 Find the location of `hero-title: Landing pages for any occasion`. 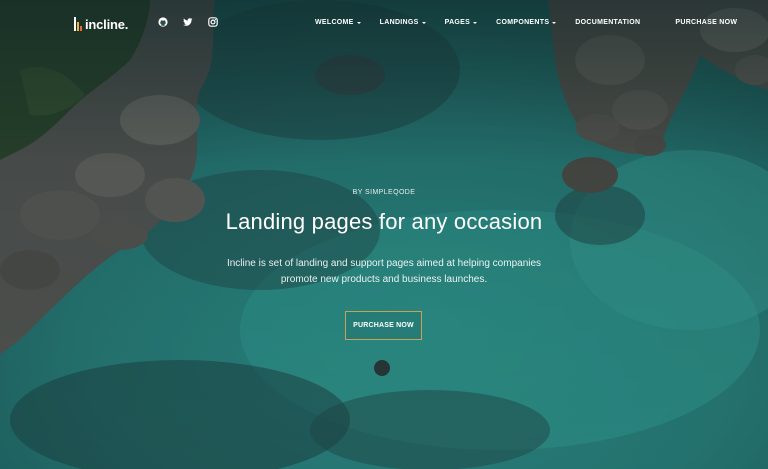

hero-title: Landing pages for any occasion is located at coordinates (384, 221).